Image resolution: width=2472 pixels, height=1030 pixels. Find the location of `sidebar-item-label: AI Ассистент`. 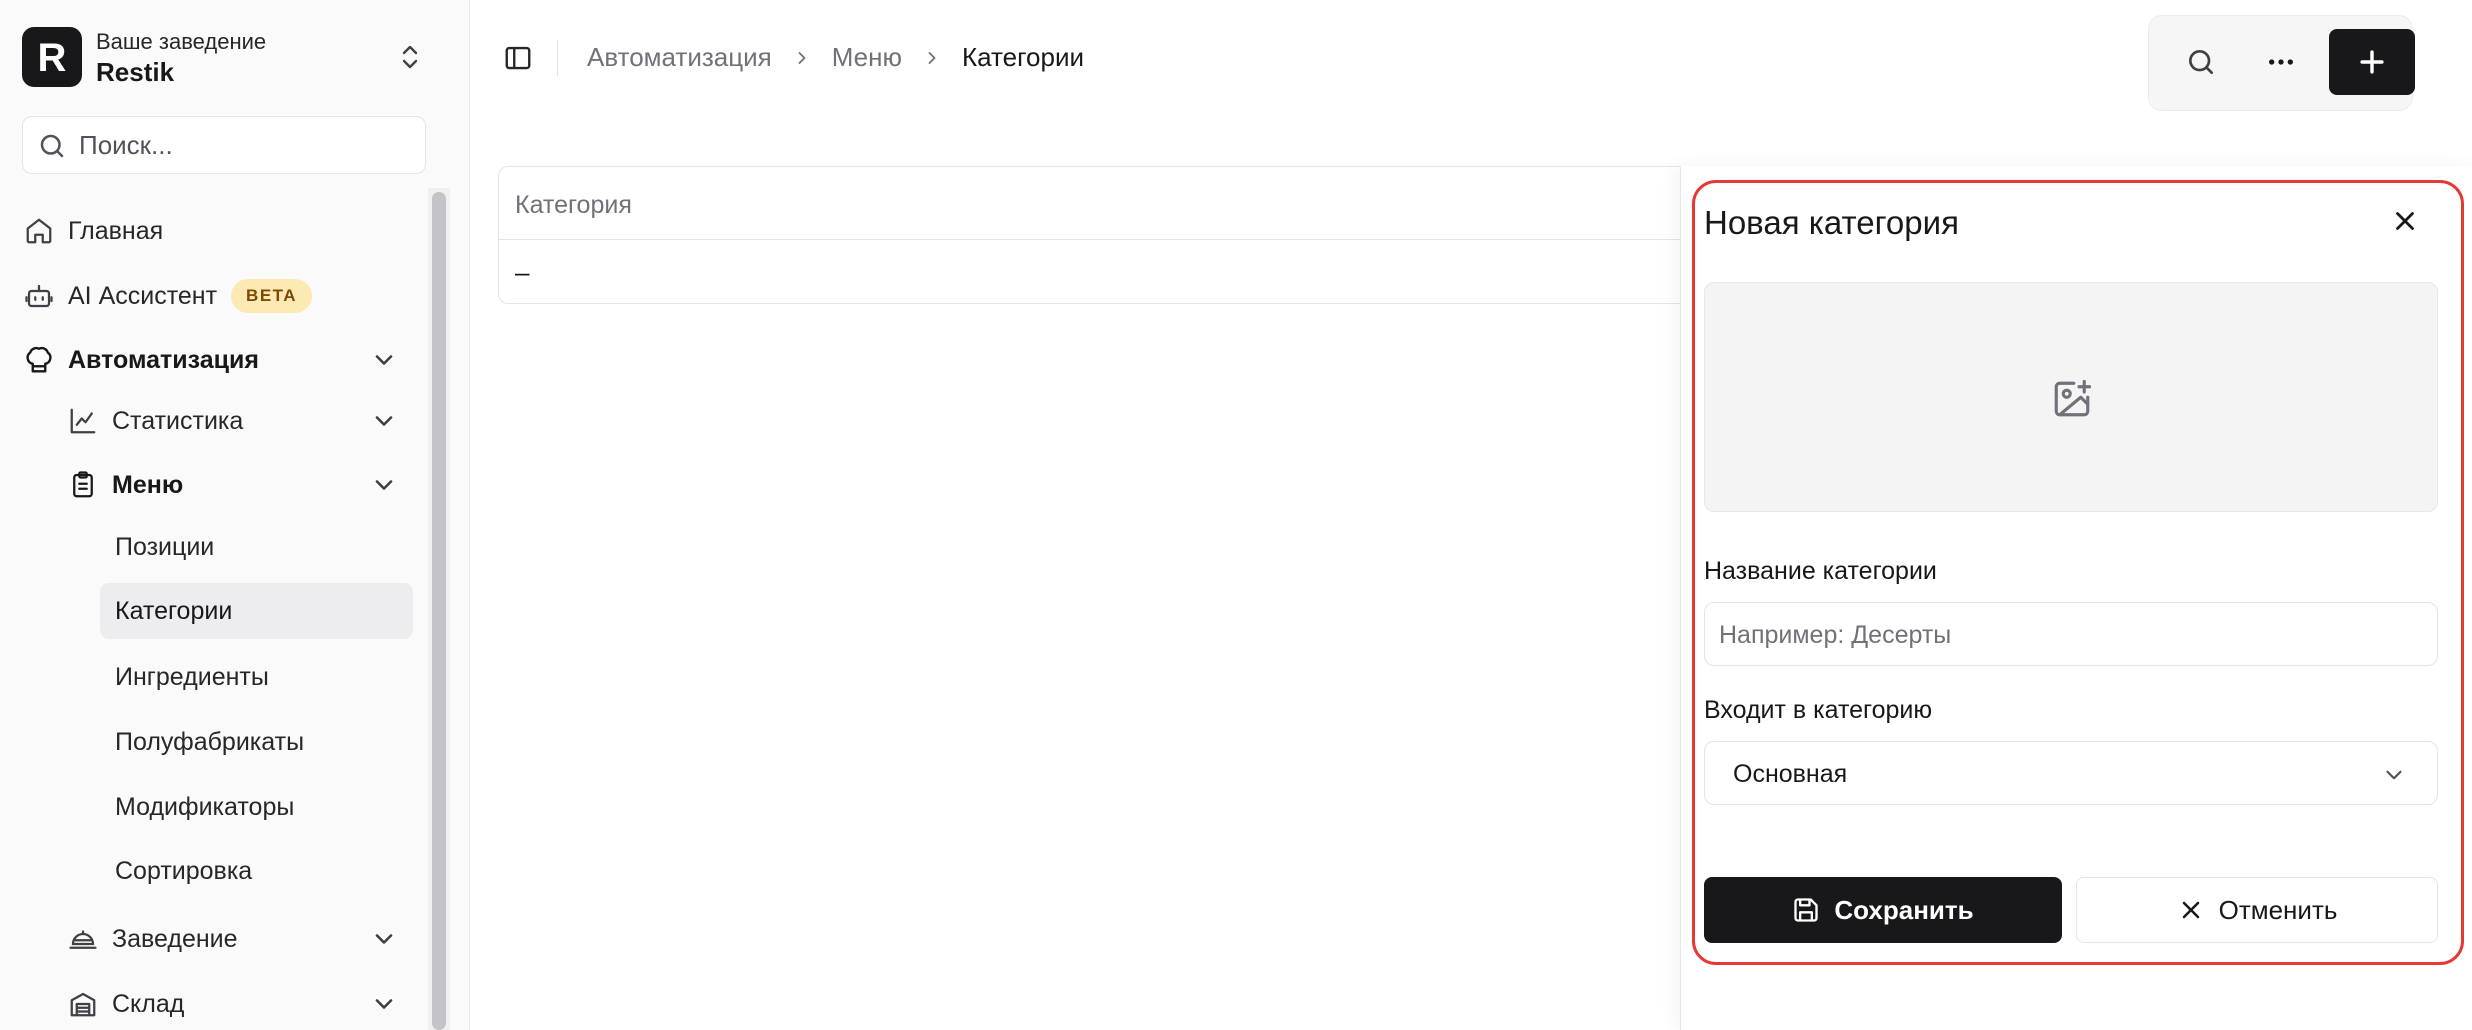

sidebar-item-label: AI Ассистент is located at coordinates (143, 295).